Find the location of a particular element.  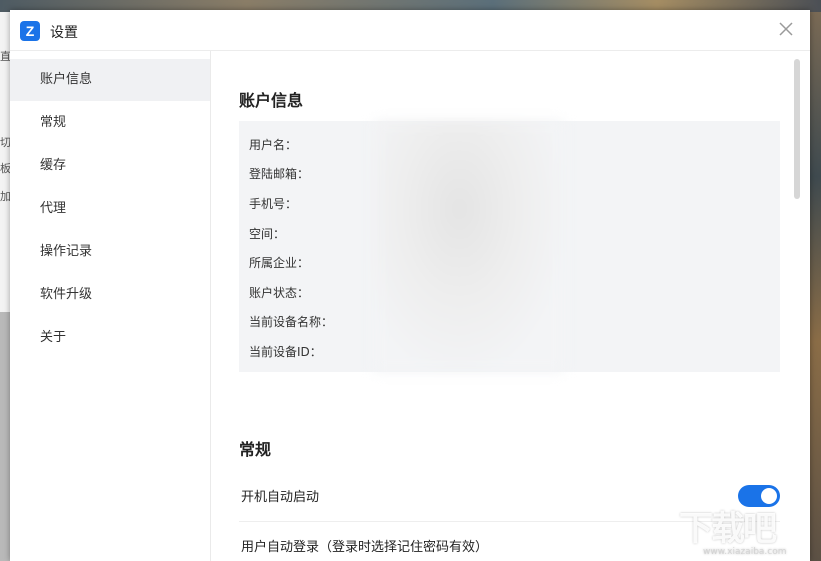

autostart-label: 开机自动启动 is located at coordinates (280, 497).